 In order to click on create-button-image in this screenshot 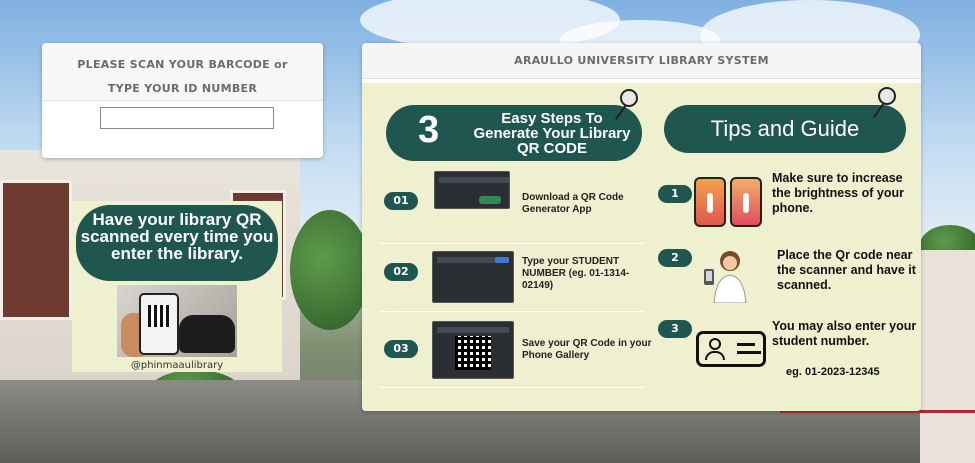, I will do `click(502, 260)`.